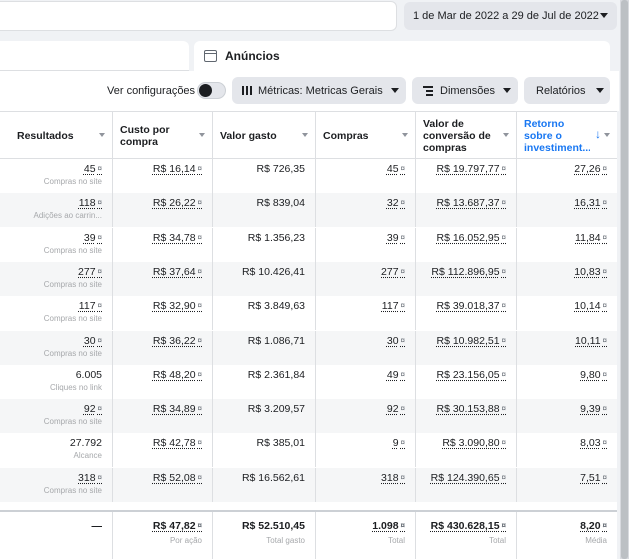 The height and width of the screenshot is (559, 629). What do you see at coordinates (87, 456) in the screenshot?
I see `result-type-label: Alcance` at bounding box center [87, 456].